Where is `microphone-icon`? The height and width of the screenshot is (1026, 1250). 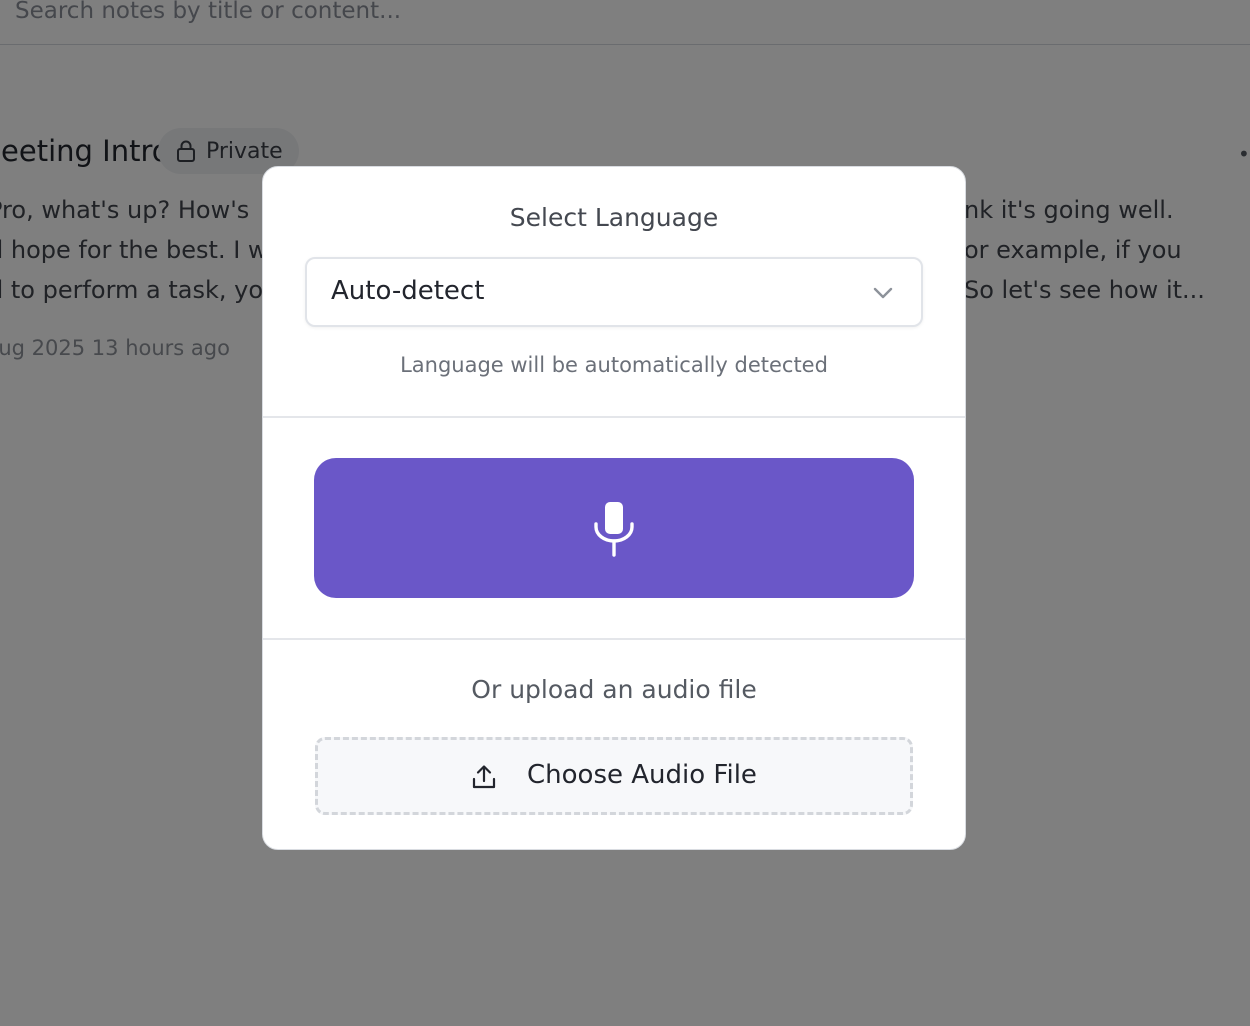 microphone-icon is located at coordinates (614, 529).